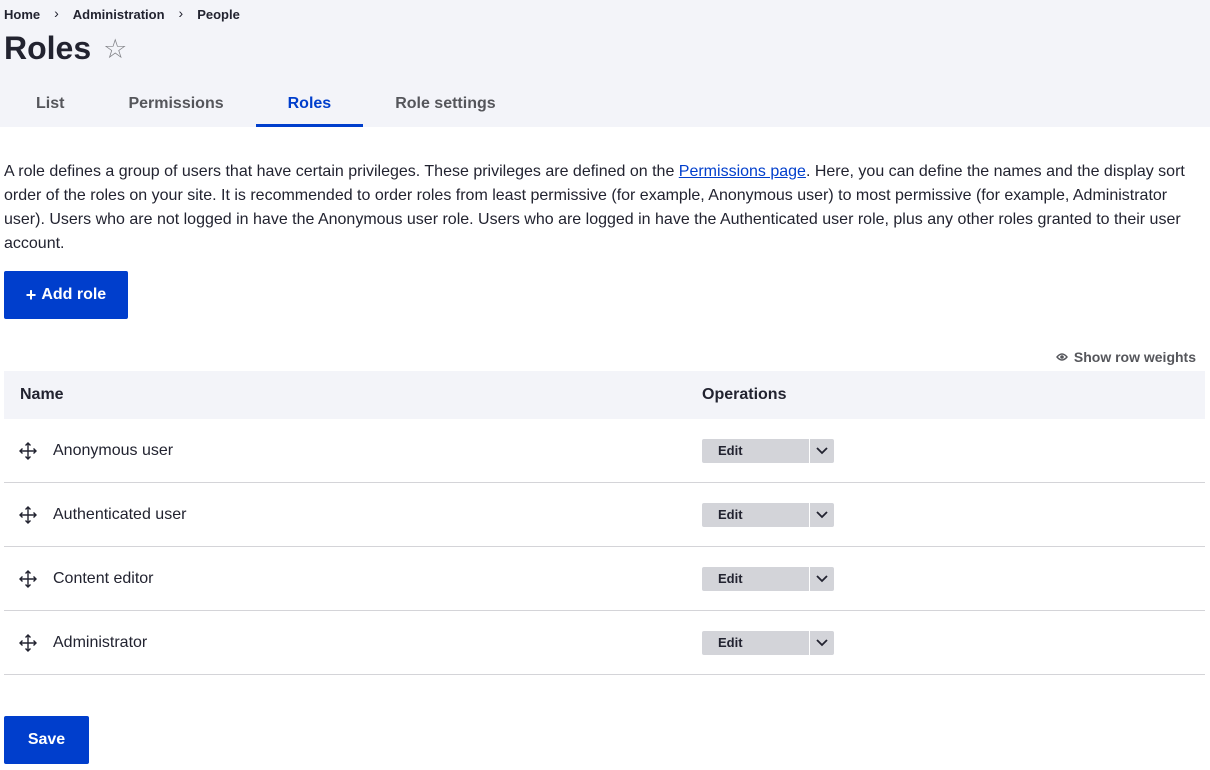 The height and width of the screenshot is (770, 1210). What do you see at coordinates (353, 451) in the screenshot?
I see `role-name-cell: Anonymous user` at bounding box center [353, 451].